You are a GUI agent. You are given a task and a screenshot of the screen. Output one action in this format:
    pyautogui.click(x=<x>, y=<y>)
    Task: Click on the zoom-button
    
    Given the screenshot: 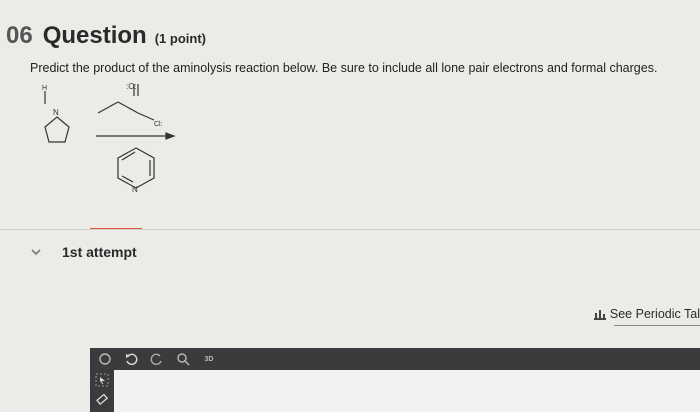 What is the action you would take?
    pyautogui.click(x=183, y=359)
    